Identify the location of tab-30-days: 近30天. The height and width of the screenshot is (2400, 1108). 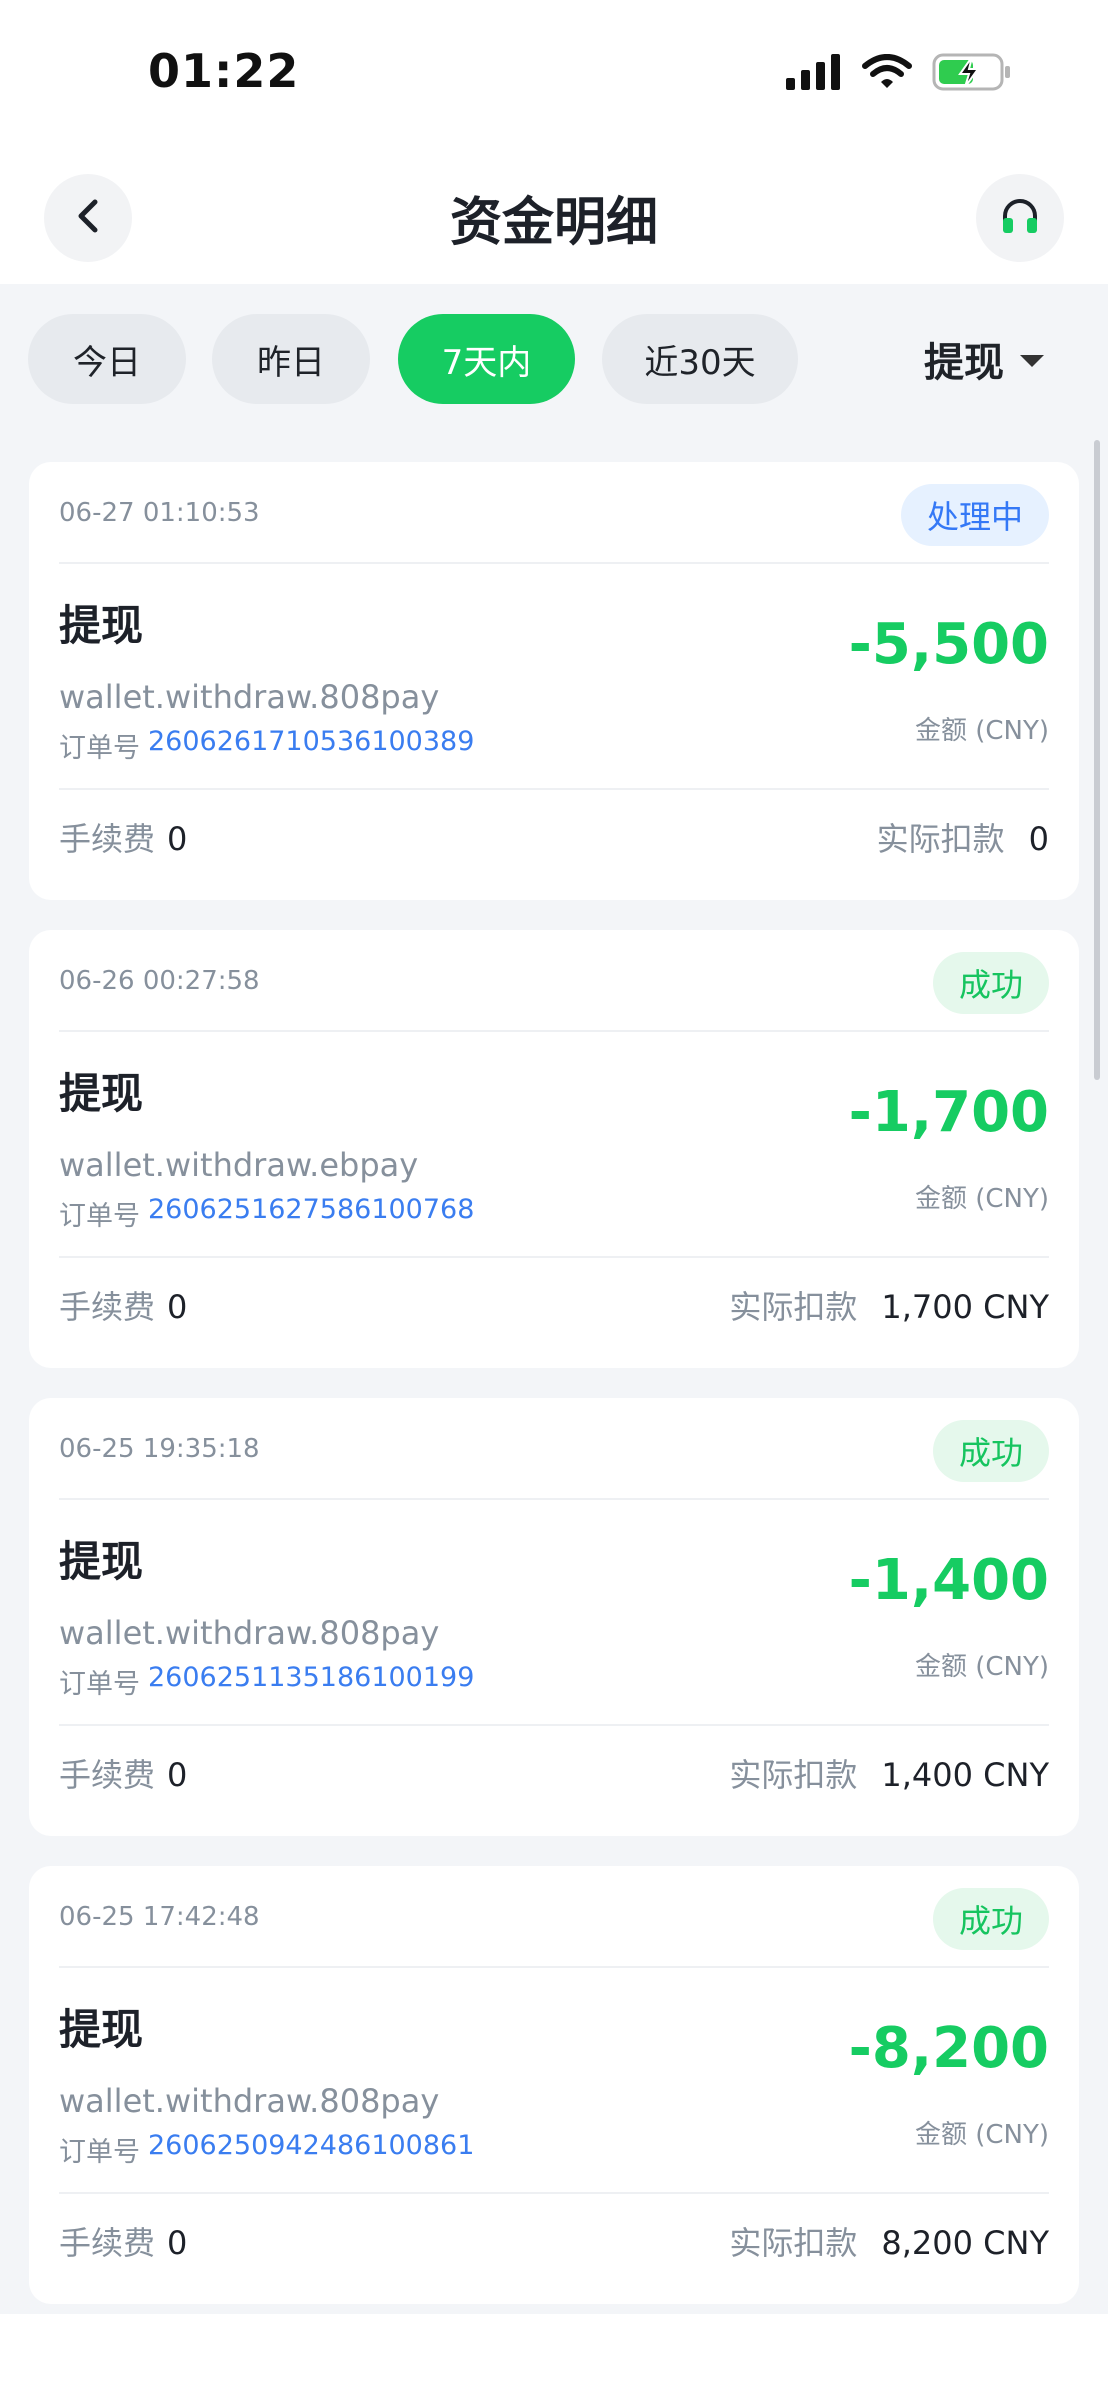
(700, 359).